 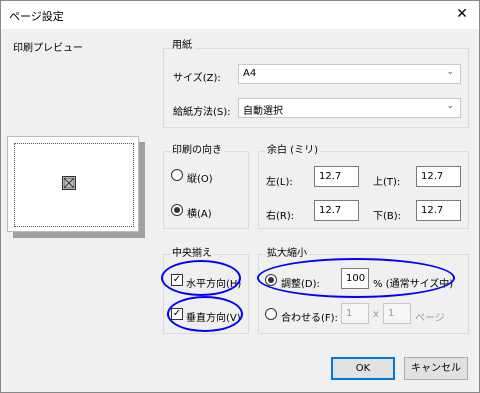 What do you see at coordinates (197, 151) in the screenshot?
I see `orientation-group-label: 印刷の向き` at bounding box center [197, 151].